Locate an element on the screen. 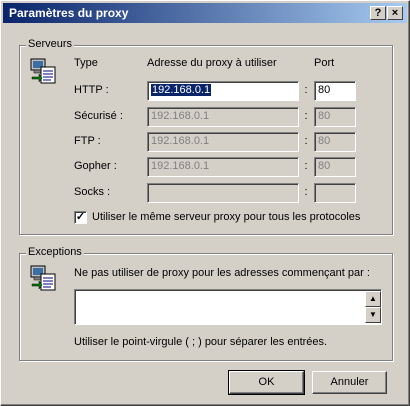  http-address-value: 192.168.0.1 is located at coordinates (181, 90).